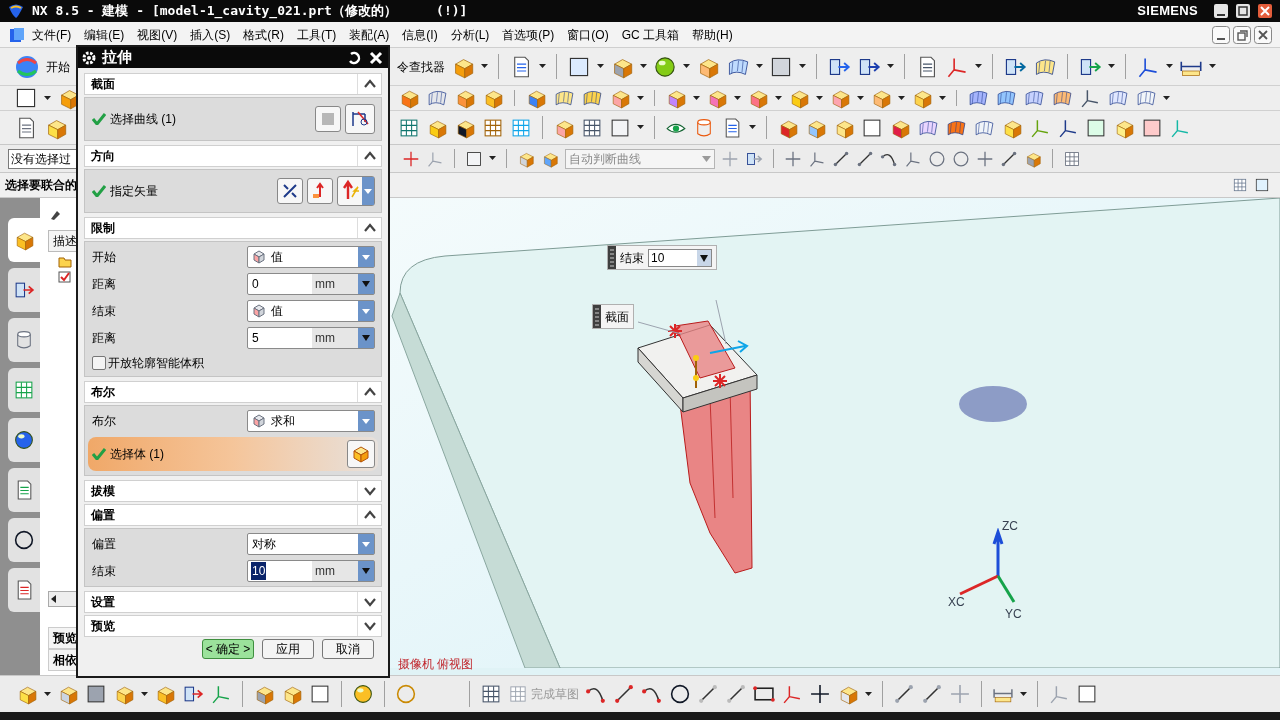  I want to click on number-field: 10 mm, so click(311, 571).